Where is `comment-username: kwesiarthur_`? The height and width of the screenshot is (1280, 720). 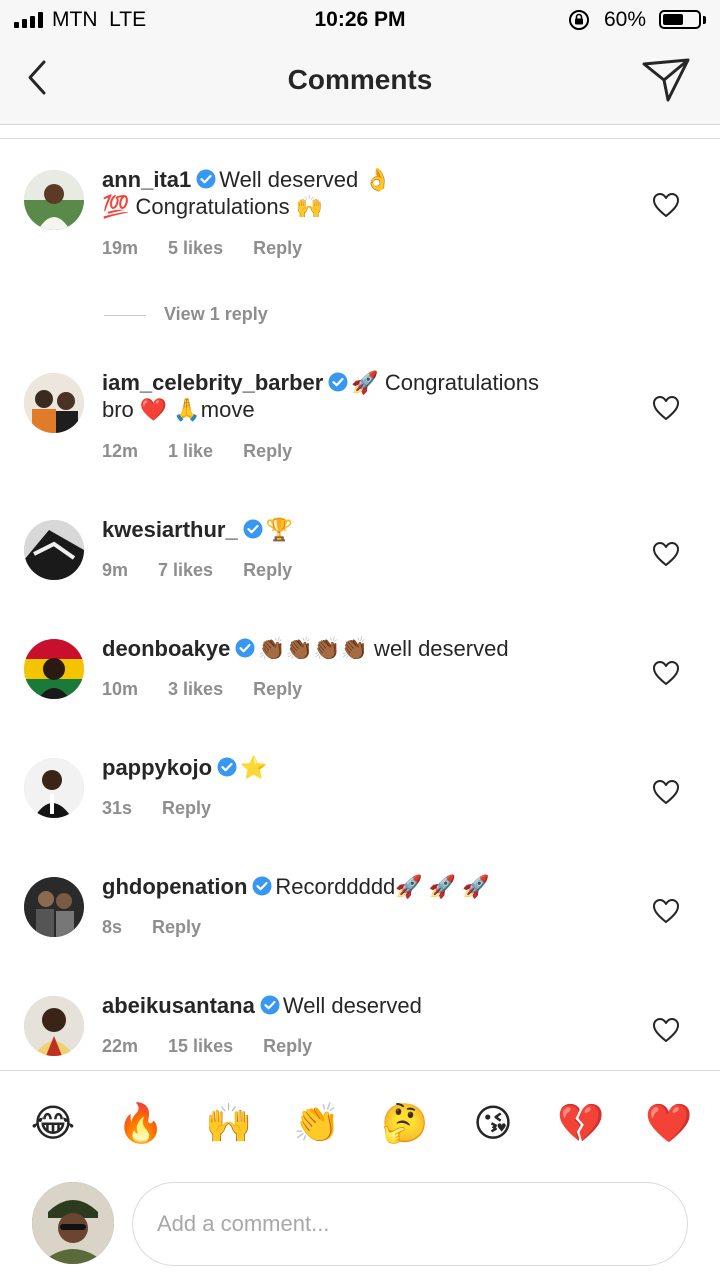 comment-username: kwesiarthur_ is located at coordinates (170, 529).